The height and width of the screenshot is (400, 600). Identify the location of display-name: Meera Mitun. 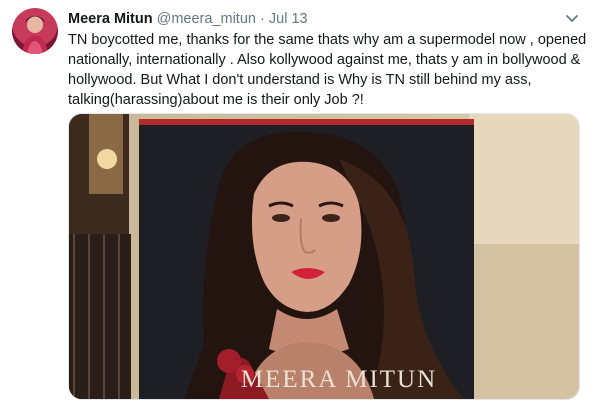
(110, 19).